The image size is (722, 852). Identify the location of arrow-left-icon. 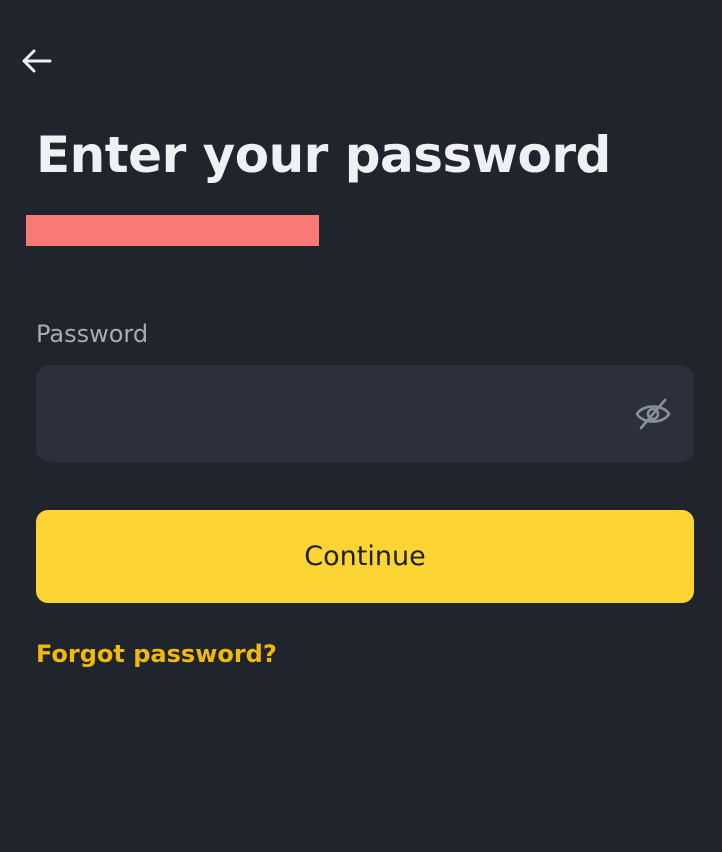
(37, 61).